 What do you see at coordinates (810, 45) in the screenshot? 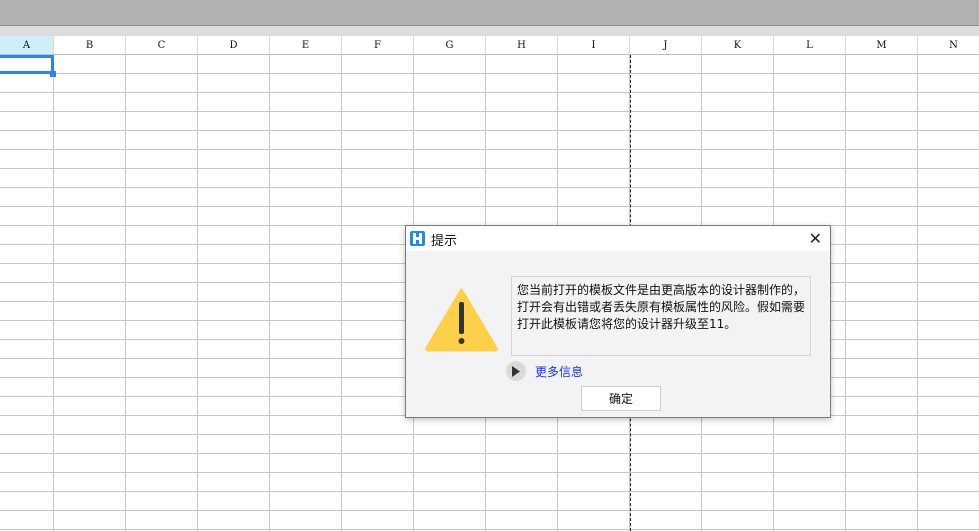
I see `column-header-l: L` at bounding box center [810, 45].